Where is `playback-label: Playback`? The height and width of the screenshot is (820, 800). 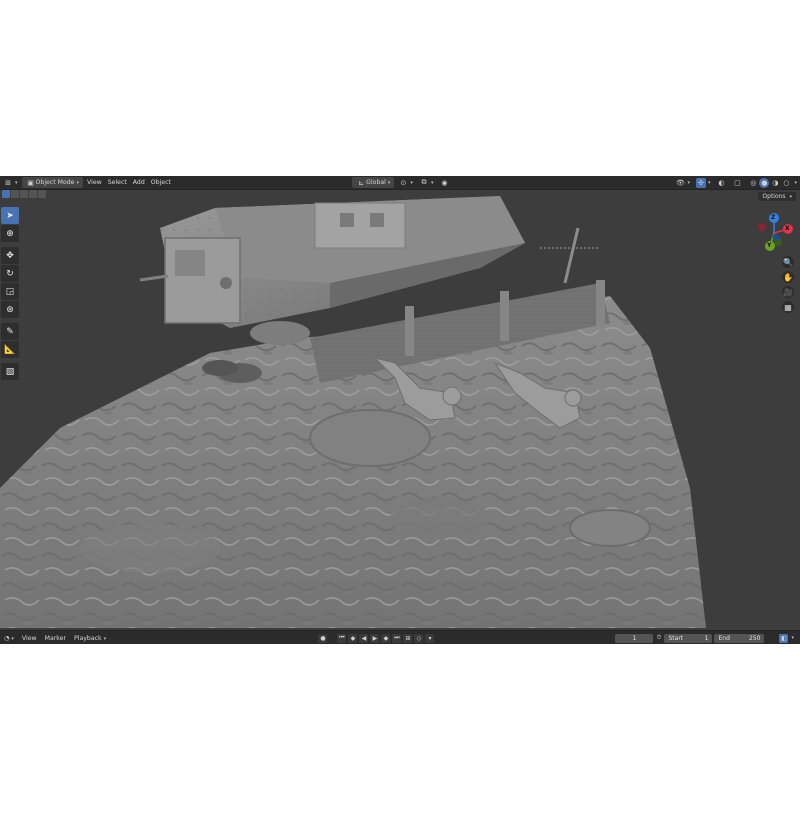
playback-label: Playback is located at coordinates (88, 638).